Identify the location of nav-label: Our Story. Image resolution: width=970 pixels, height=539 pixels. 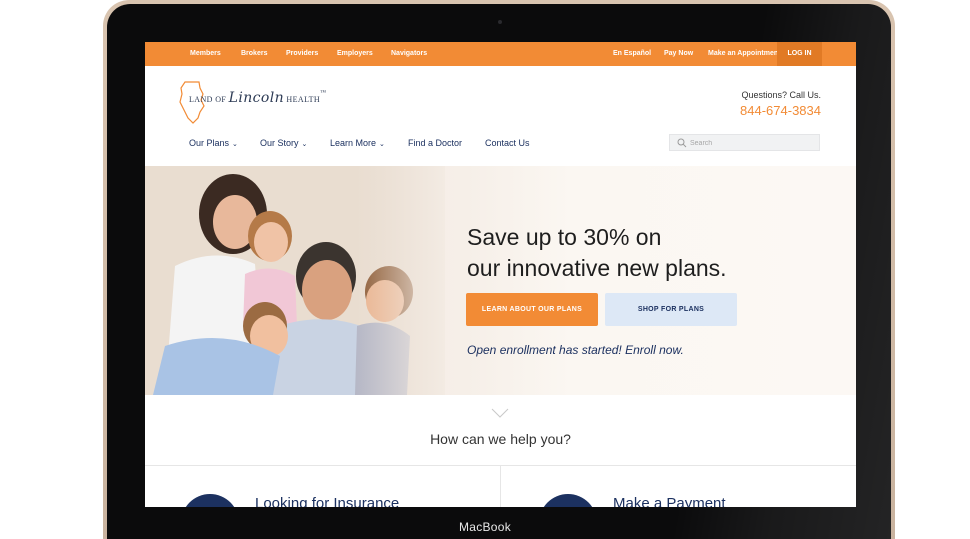
(279, 143).